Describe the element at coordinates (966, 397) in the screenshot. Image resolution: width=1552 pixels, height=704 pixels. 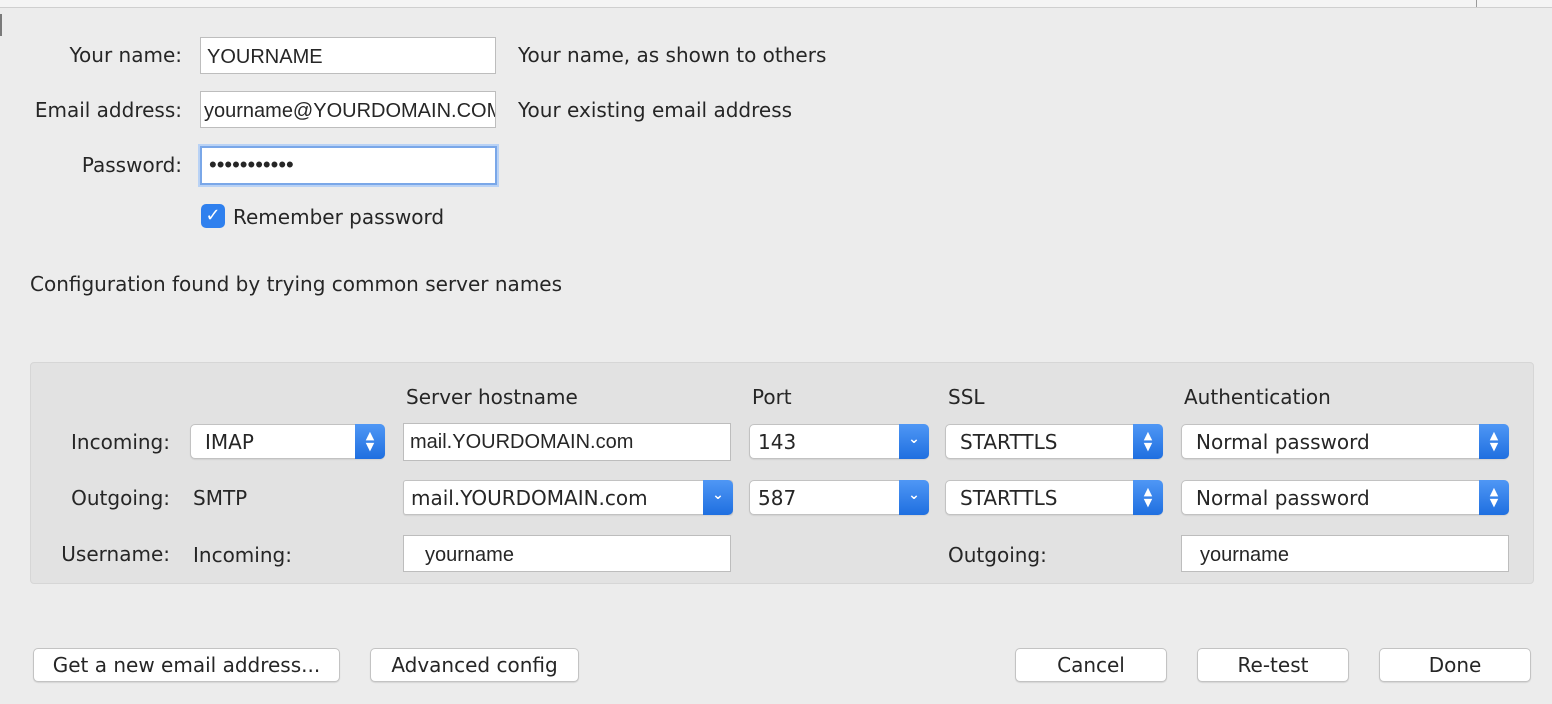
I see `header-ssl: SSL` at that location.